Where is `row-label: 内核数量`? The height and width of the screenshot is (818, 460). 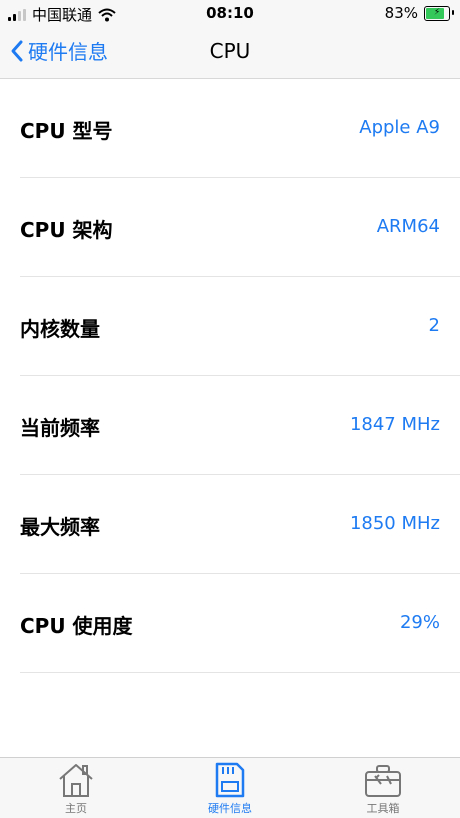
row-label: 内核数量 is located at coordinates (60, 329).